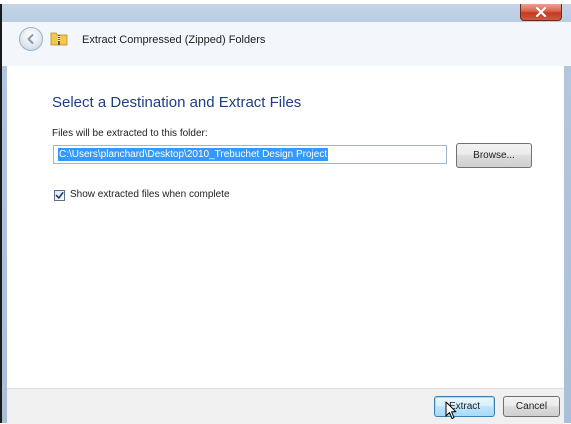 The height and width of the screenshot is (424, 571). I want to click on close-icon, so click(541, 12).